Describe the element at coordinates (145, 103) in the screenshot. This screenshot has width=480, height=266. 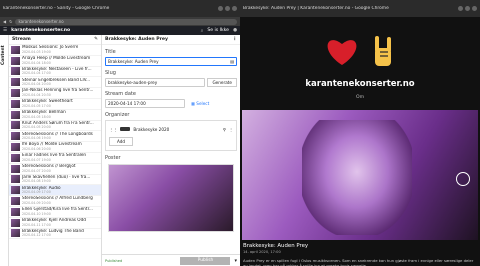
I see `stream-date-input: 2020-04-14 17:00` at that location.